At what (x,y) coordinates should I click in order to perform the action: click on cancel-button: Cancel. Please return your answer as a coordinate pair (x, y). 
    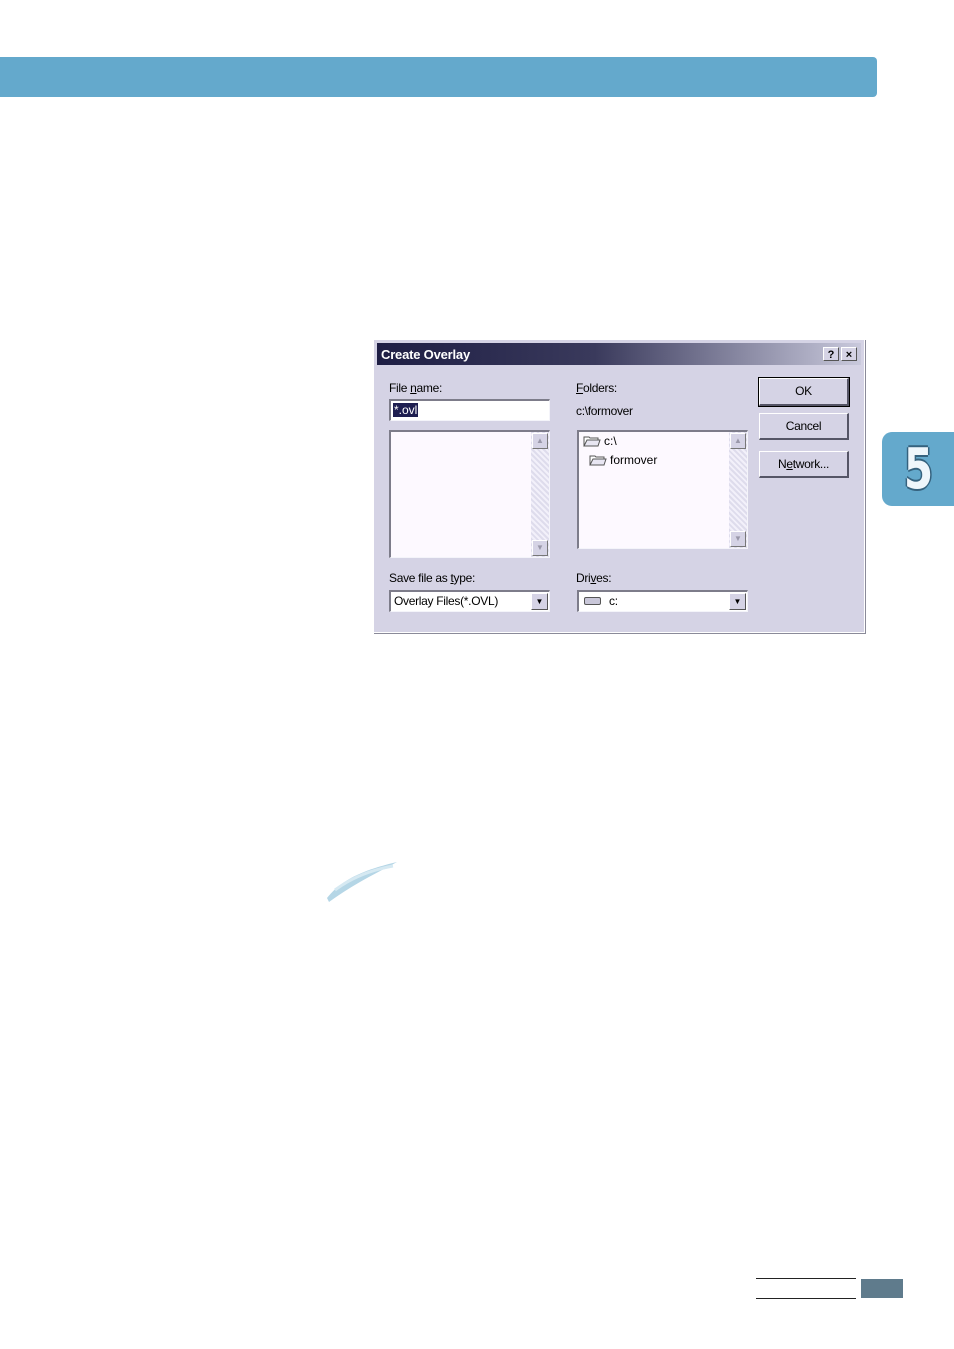
    Looking at the image, I should click on (804, 426).